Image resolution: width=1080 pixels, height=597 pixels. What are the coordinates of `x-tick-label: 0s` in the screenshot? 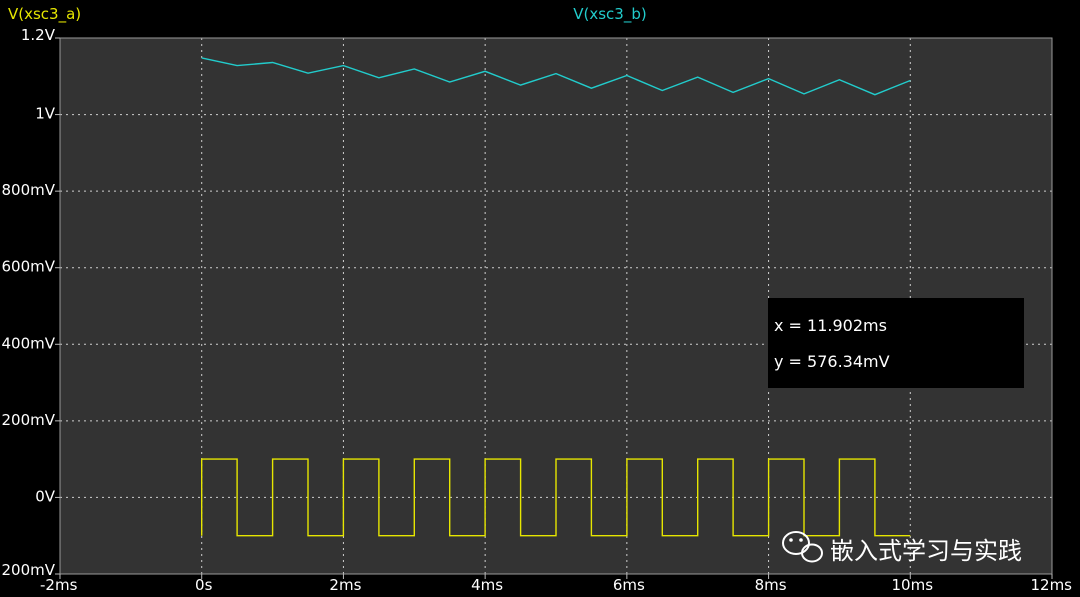 It's located at (204, 585).